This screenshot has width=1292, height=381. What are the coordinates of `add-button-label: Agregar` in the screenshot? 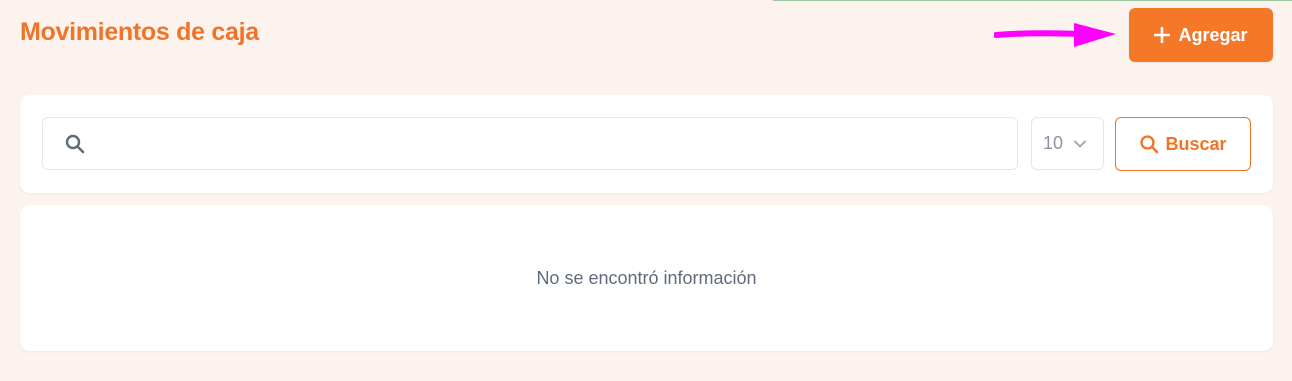 It's located at (1213, 34).